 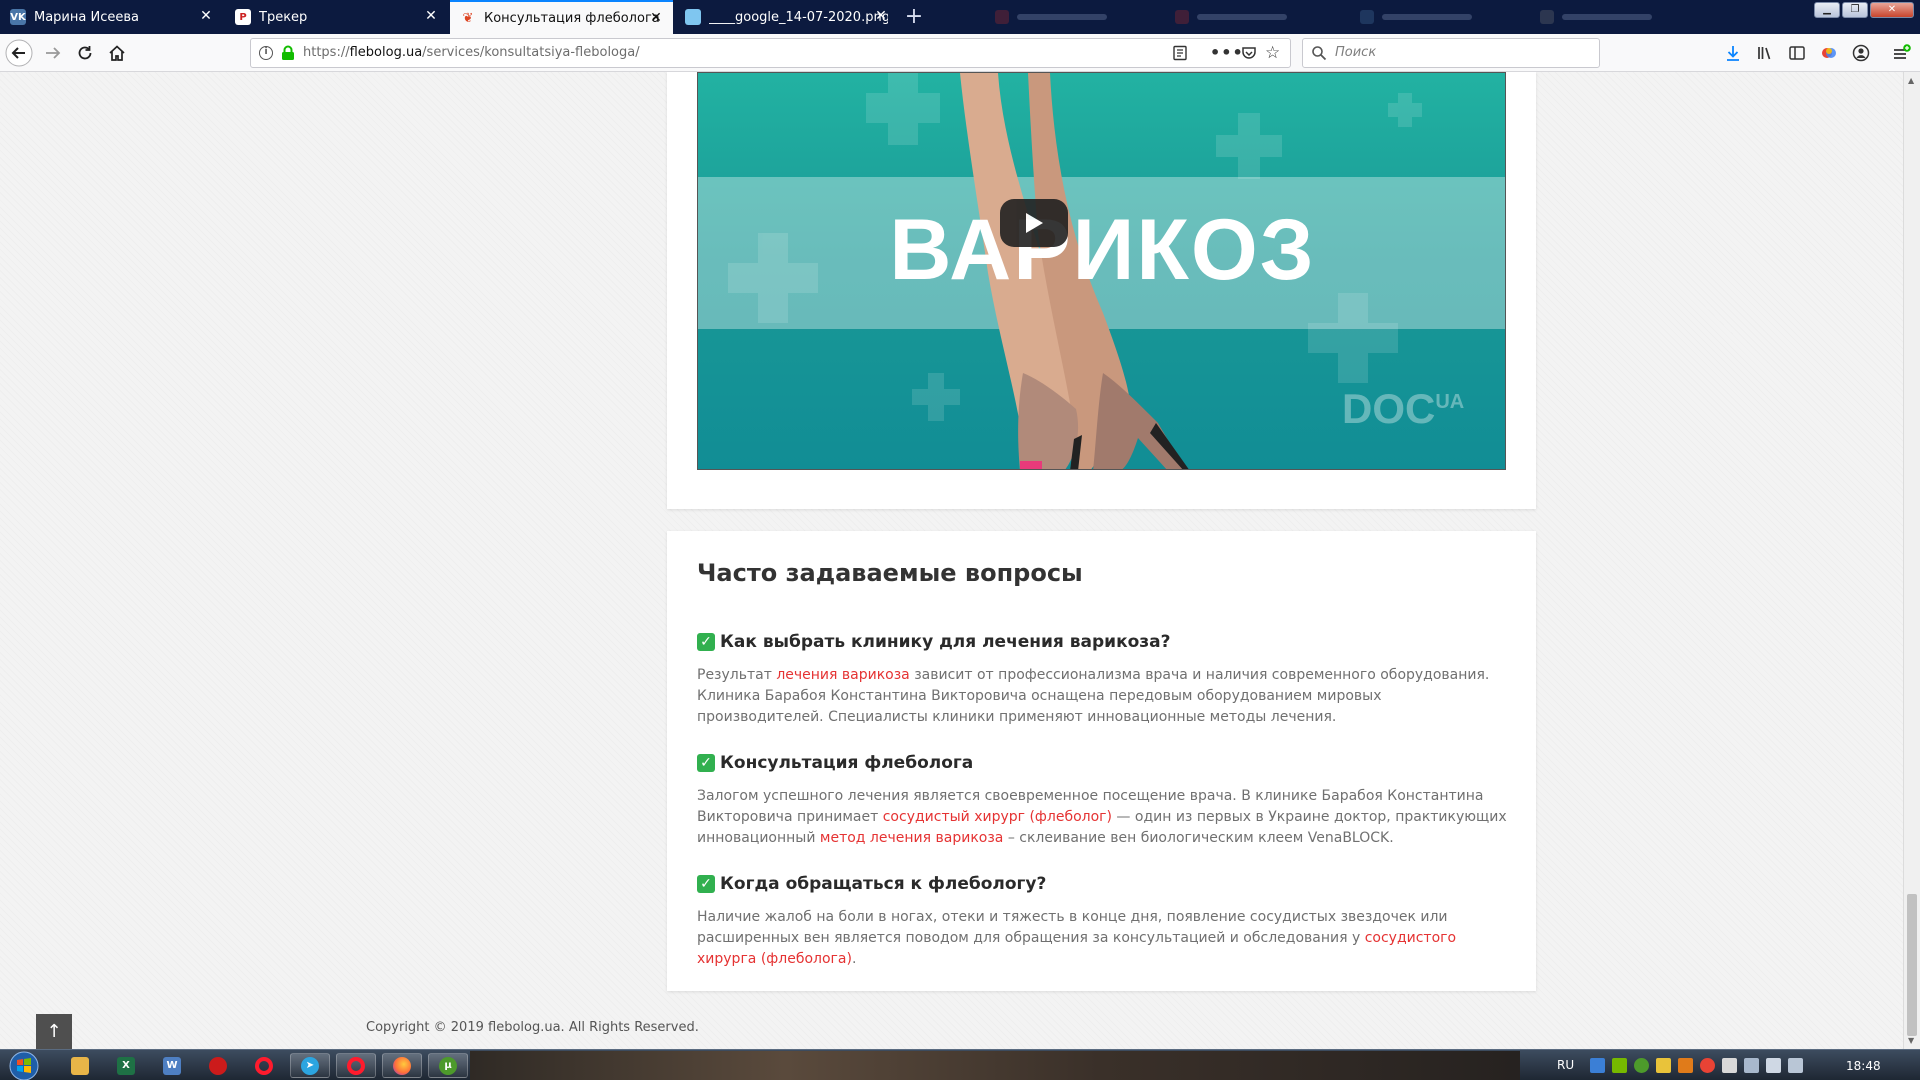 I want to click on minimize-button: ▁, so click(x=1827, y=10).